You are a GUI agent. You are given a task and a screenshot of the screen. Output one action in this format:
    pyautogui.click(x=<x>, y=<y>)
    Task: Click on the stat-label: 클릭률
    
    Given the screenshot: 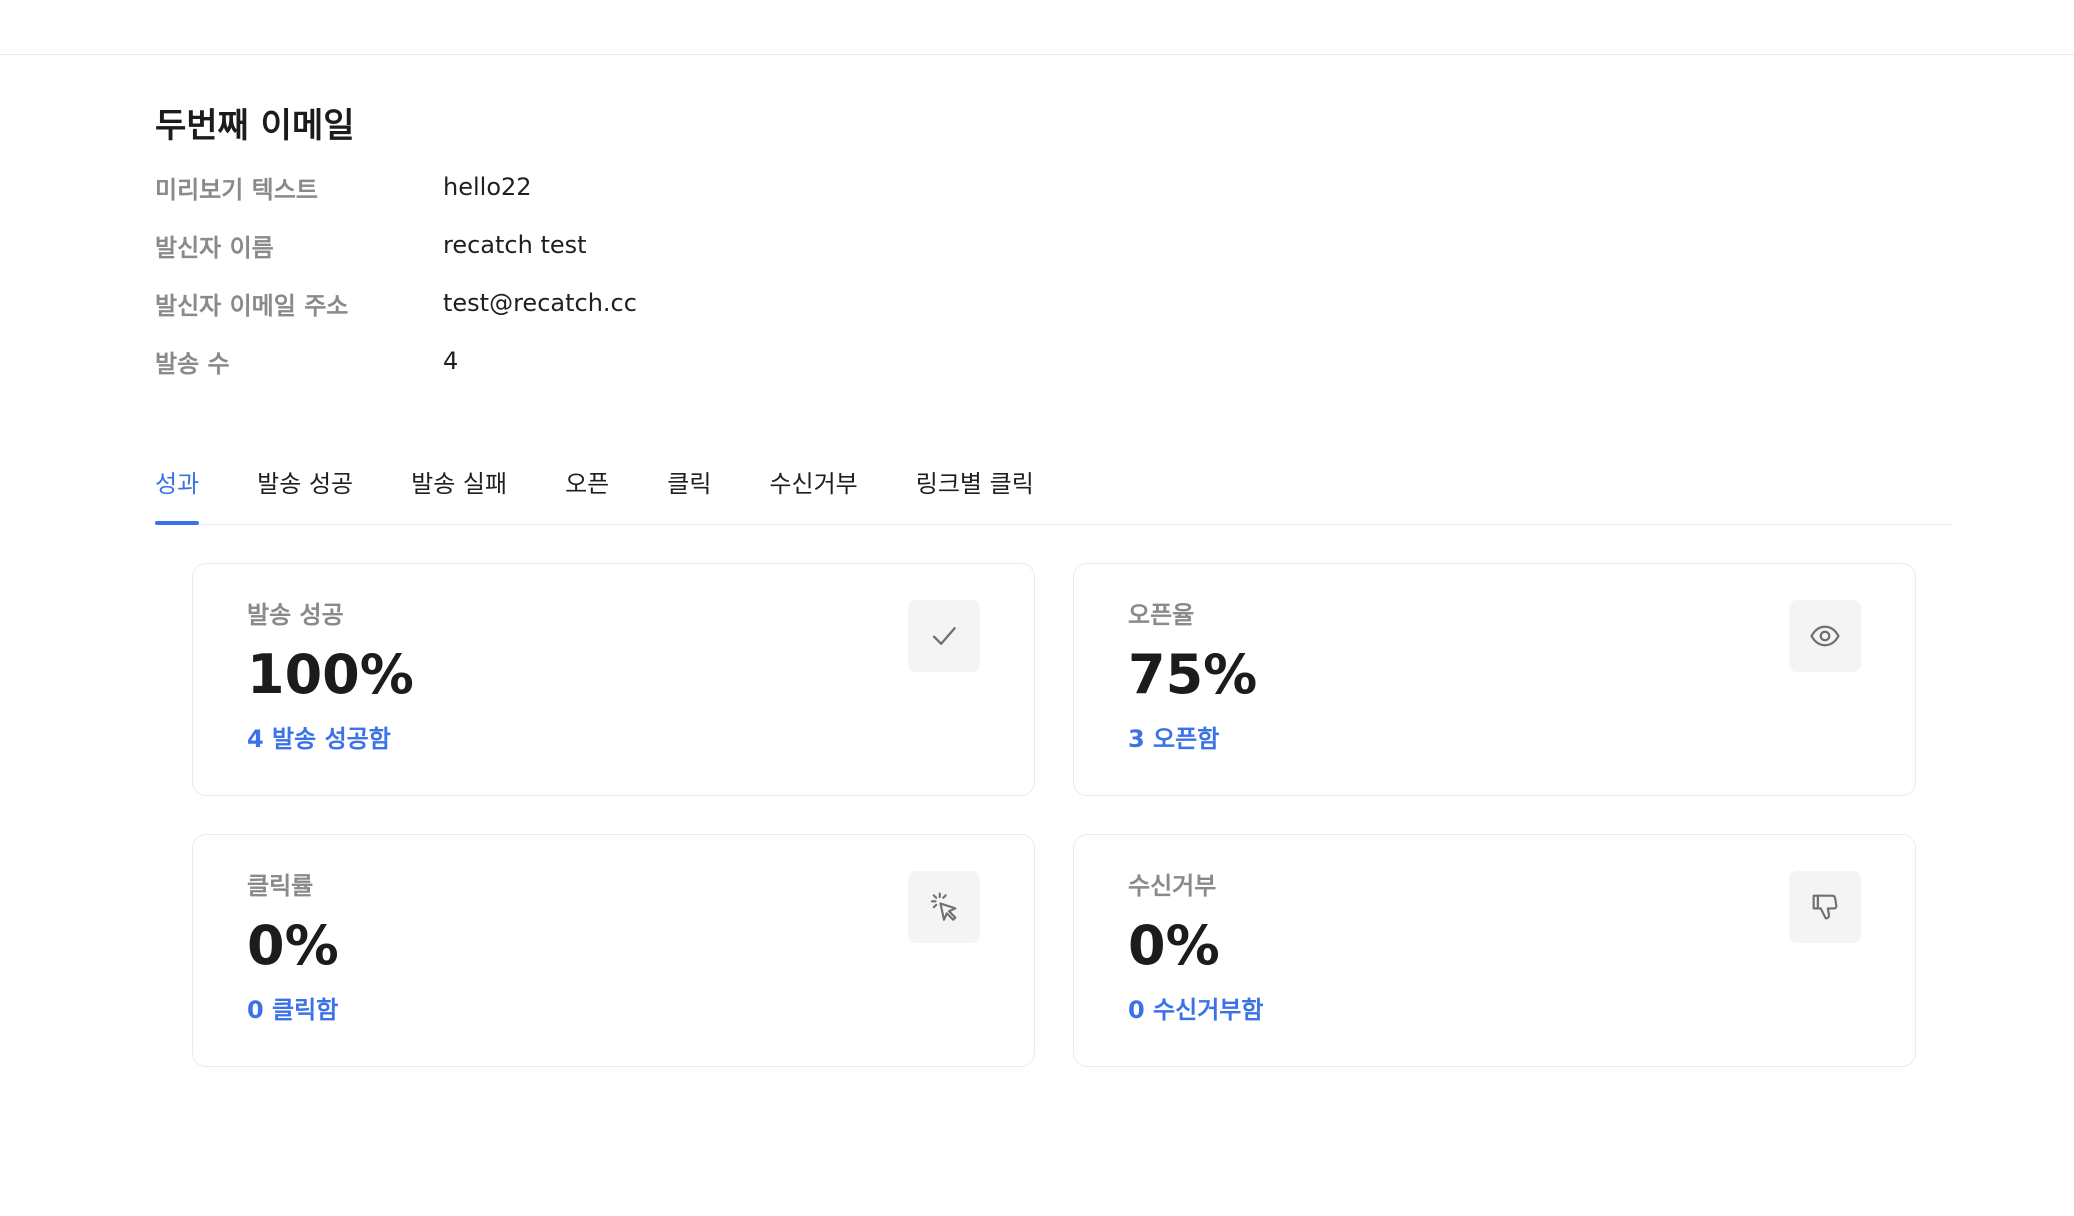 What is the action you would take?
    pyautogui.click(x=280, y=886)
    